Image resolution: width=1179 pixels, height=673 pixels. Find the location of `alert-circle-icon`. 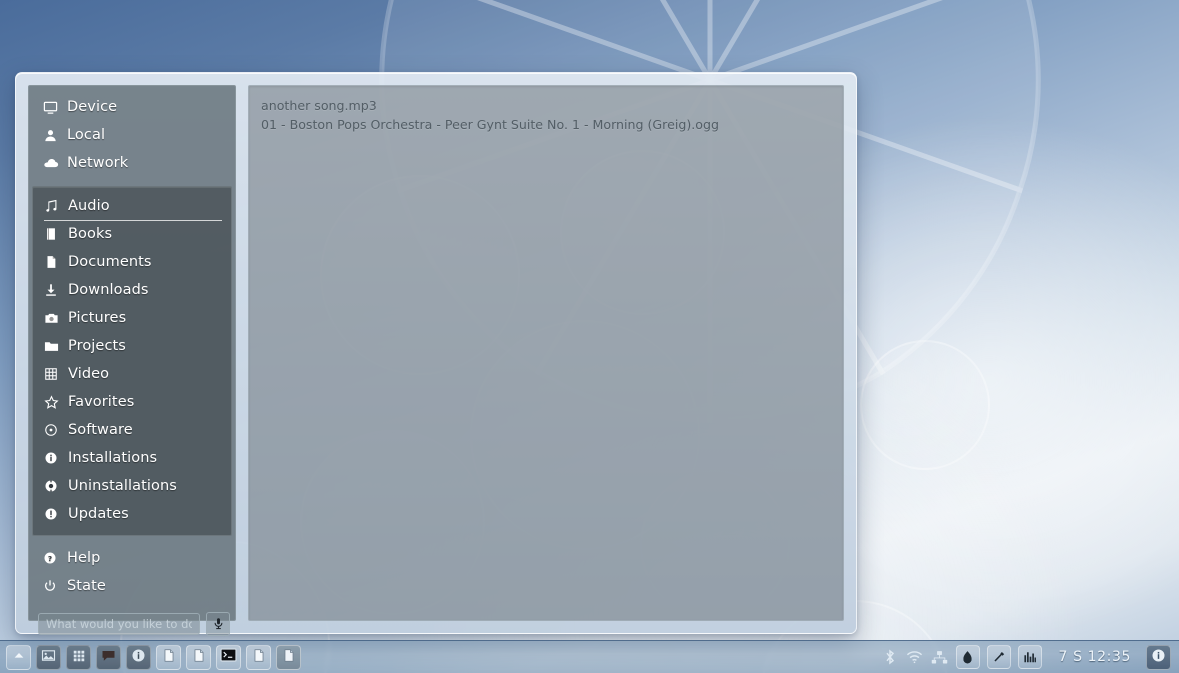

alert-circle-icon is located at coordinates (53, 514).